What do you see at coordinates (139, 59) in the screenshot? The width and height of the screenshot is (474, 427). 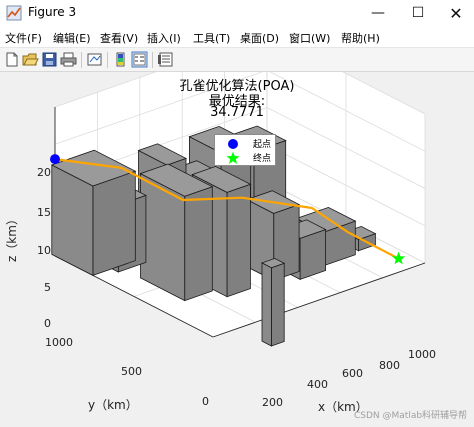 I see `insert-legend-icon` at bounding box center [139, 59].